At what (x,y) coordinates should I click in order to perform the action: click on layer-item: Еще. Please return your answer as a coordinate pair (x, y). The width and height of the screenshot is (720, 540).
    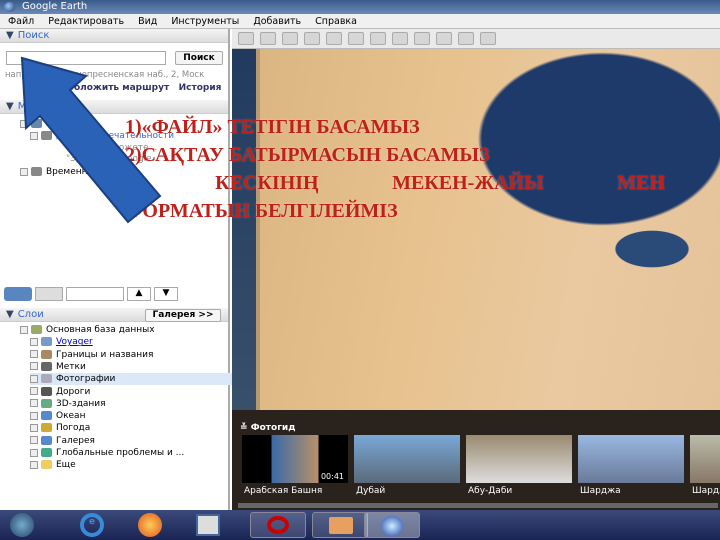
    Looking at the image, I should click on (145, 465).